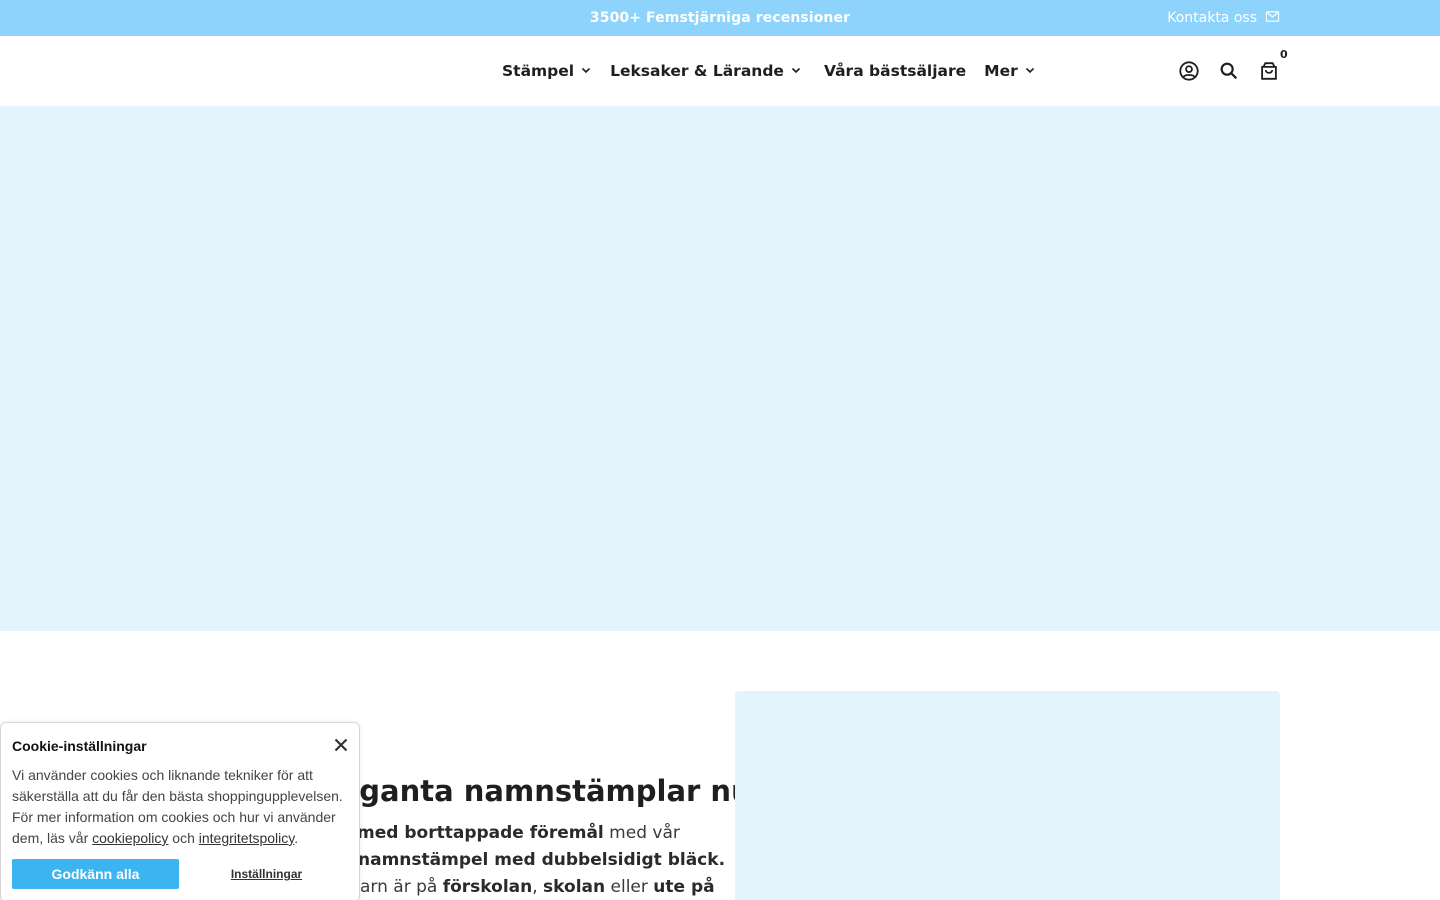 The height and width of the screenshot is (900, 1440). I want to click on contact-link: Kontakta oss, so click(1223, 18).